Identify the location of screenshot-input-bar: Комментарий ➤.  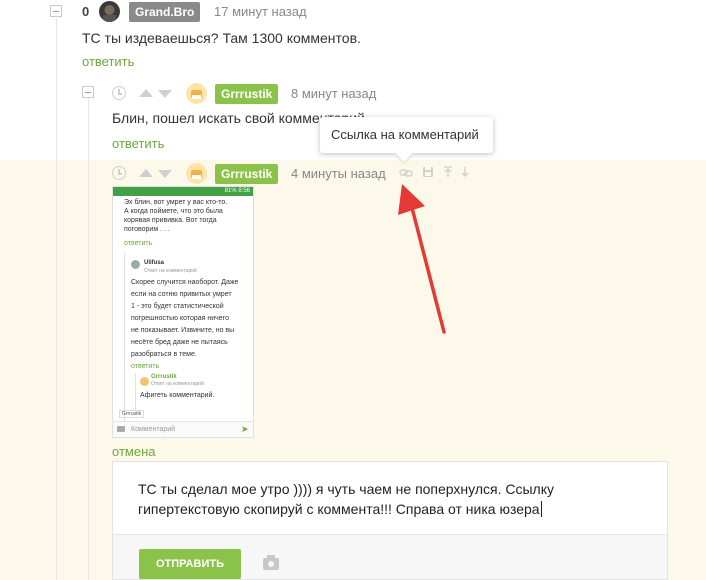
(183, 429).